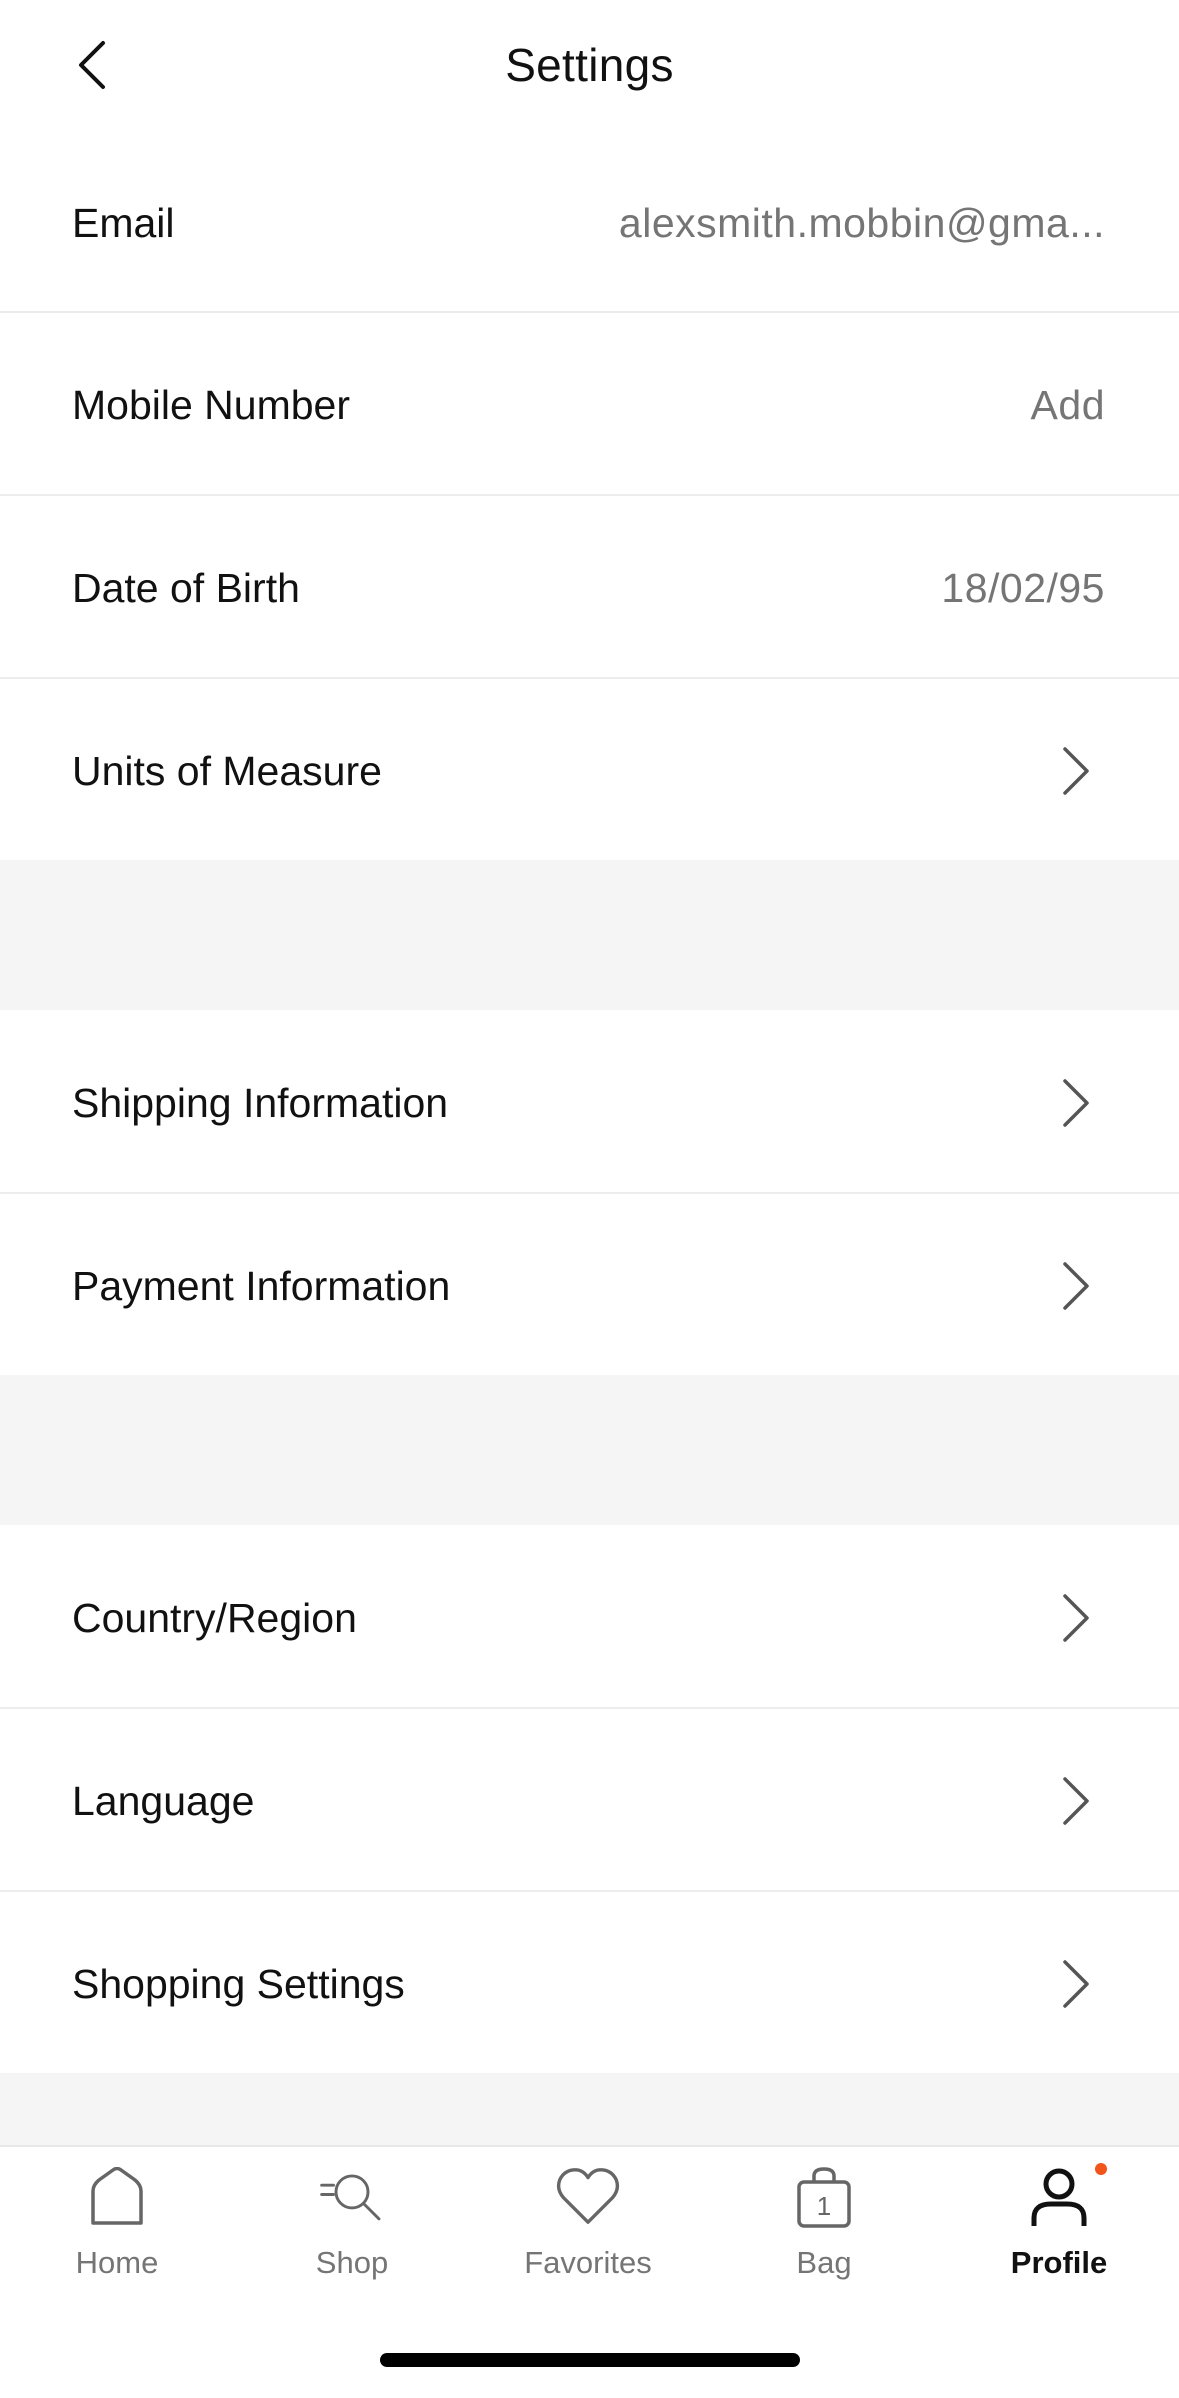  Describe the element at coordinates (260, 1102) in the screenshot. I see `shipping-information-label: Shipping Information` at that location.